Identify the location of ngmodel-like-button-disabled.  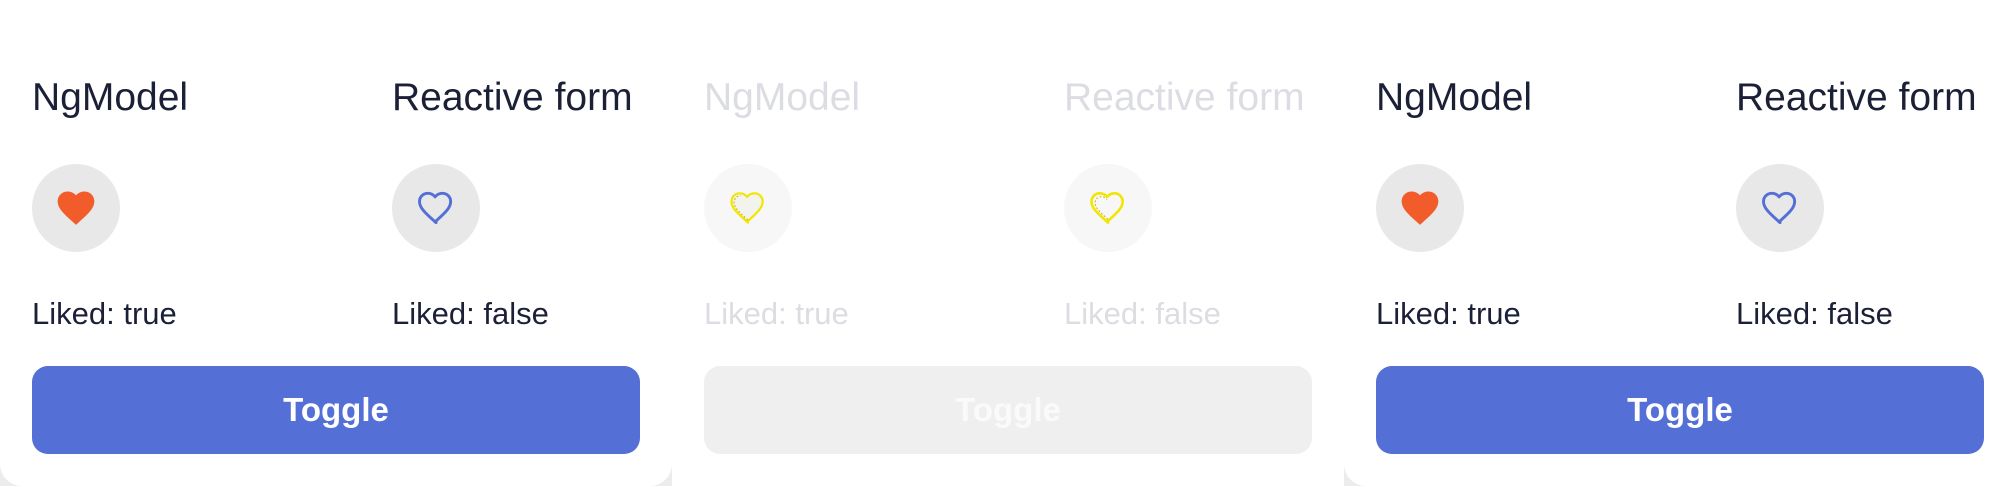
(748, 208).